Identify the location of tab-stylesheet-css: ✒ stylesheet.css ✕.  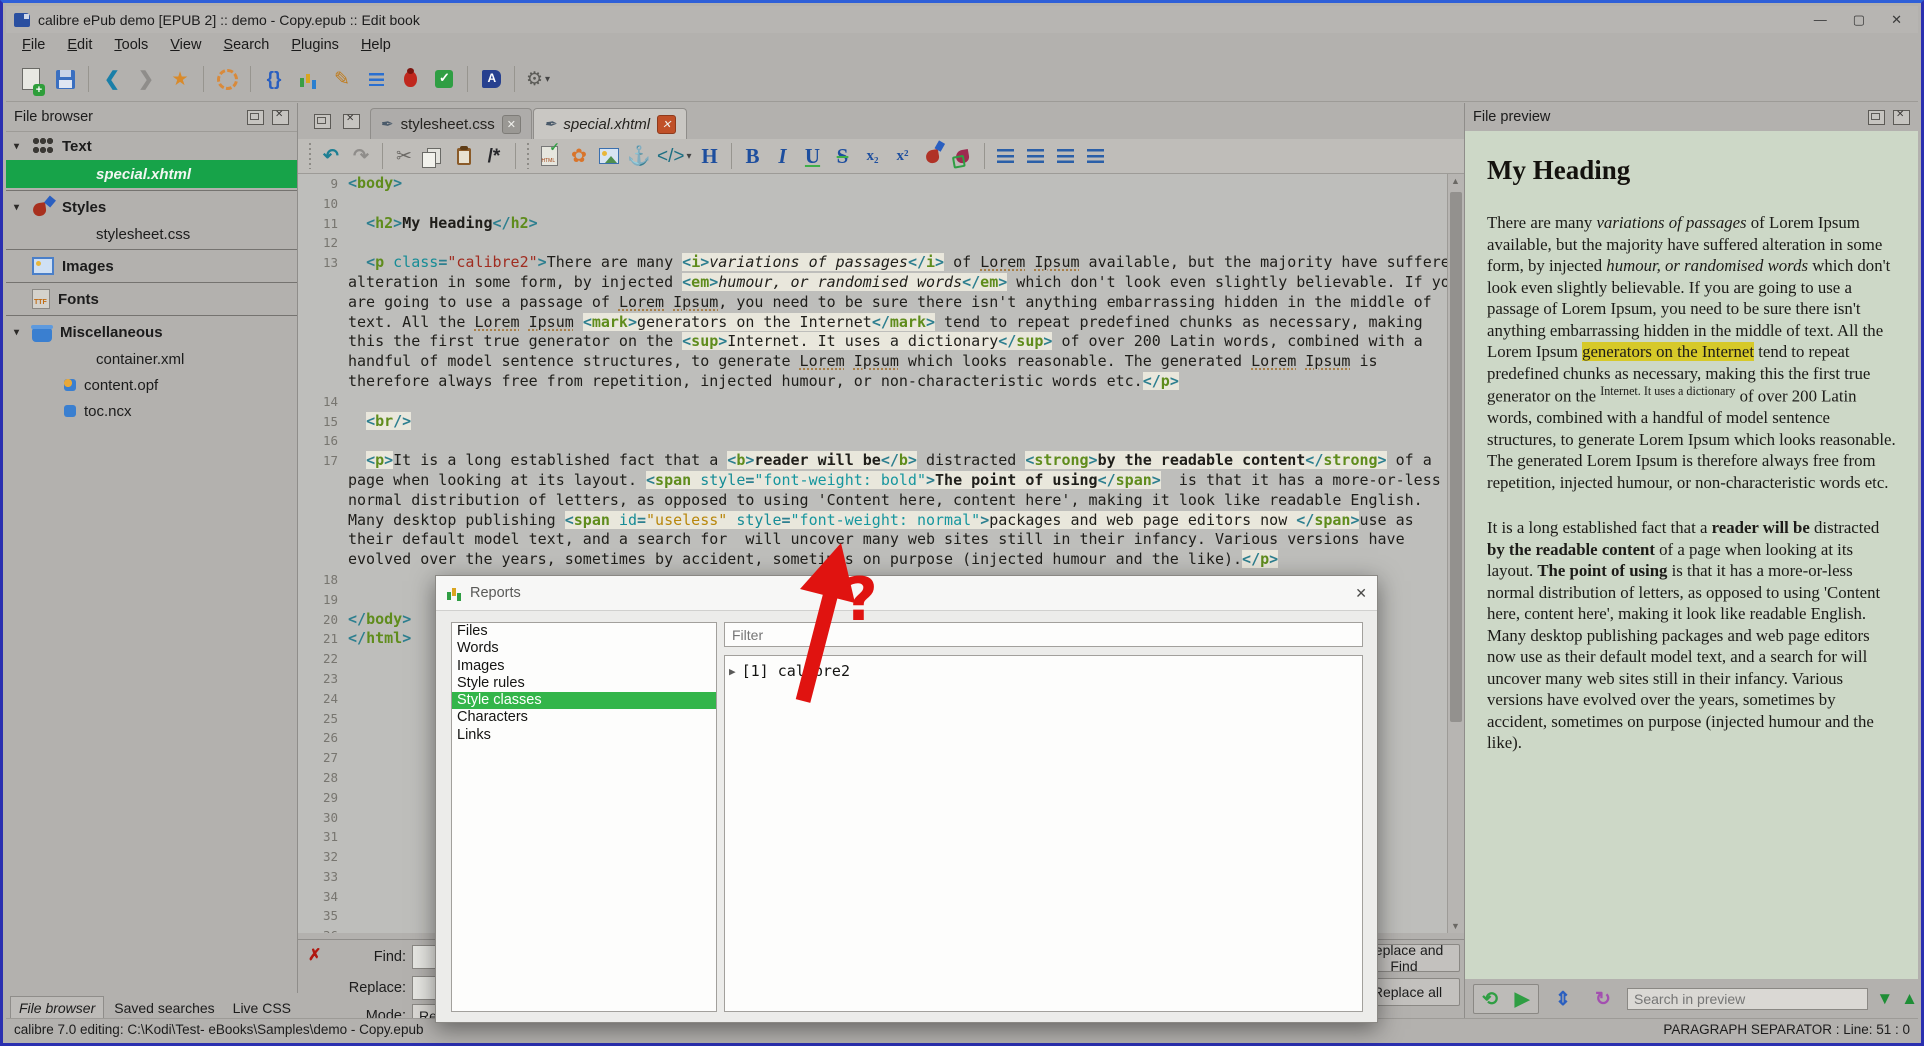
(451, 123).